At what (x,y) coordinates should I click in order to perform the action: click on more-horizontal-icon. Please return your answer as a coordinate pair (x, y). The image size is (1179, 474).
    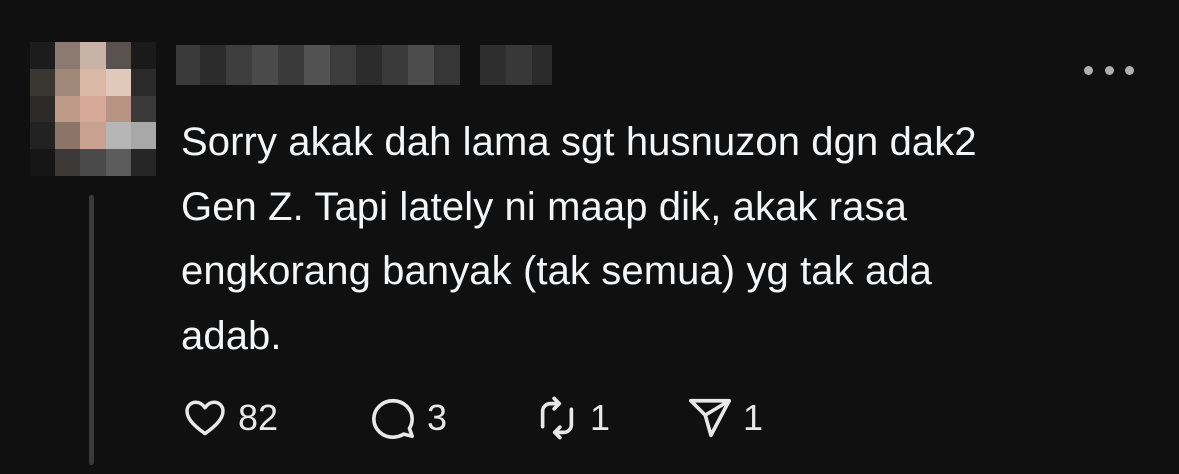
    Looking at the image, I should click on (1109, 70).